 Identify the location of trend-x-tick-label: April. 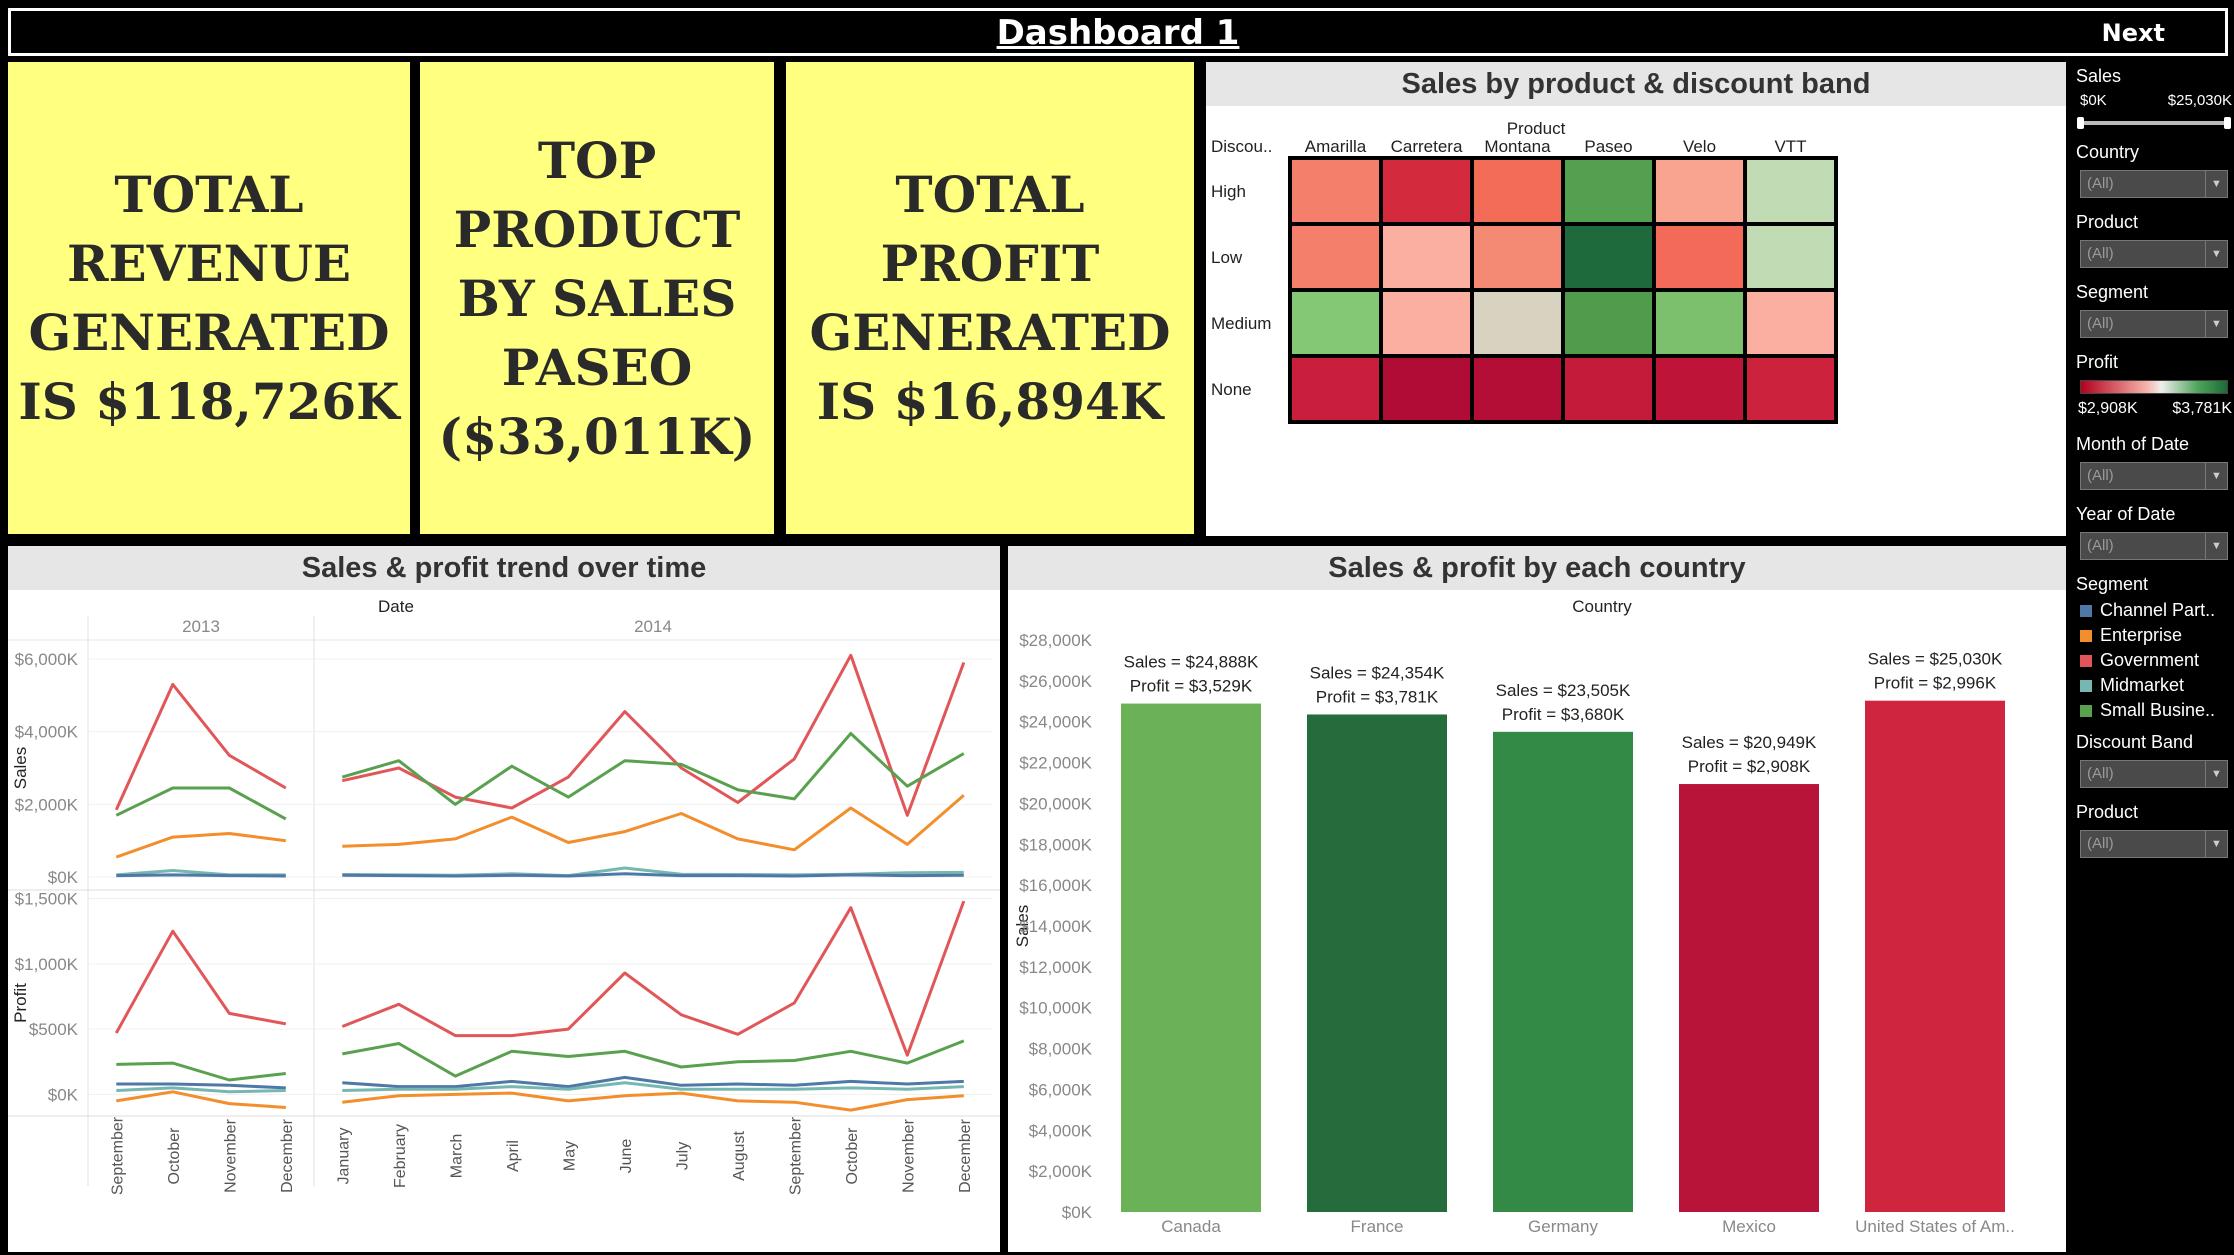
(513, 1156).